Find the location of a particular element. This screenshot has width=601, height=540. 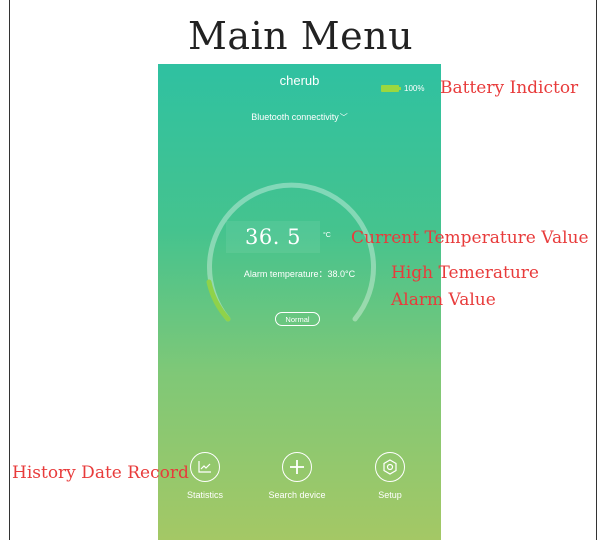

annotation-battery-indicator: Battery Indictor is located at coordinates (509, 88).